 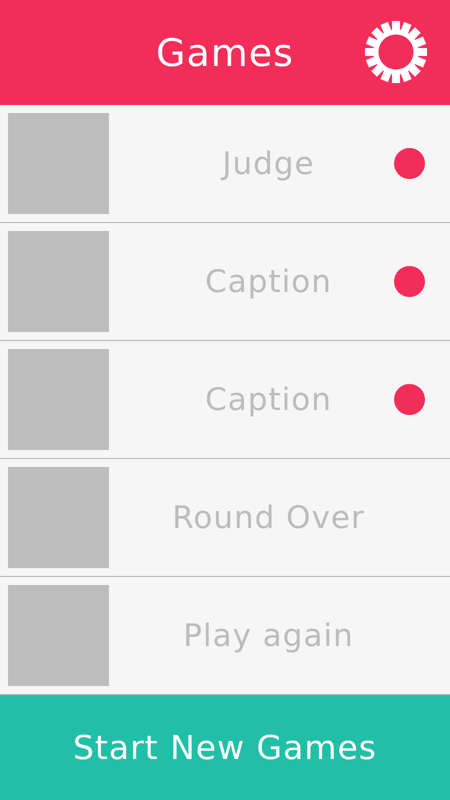 I want to click on game-title: Play again, so click(x=268, y=636).